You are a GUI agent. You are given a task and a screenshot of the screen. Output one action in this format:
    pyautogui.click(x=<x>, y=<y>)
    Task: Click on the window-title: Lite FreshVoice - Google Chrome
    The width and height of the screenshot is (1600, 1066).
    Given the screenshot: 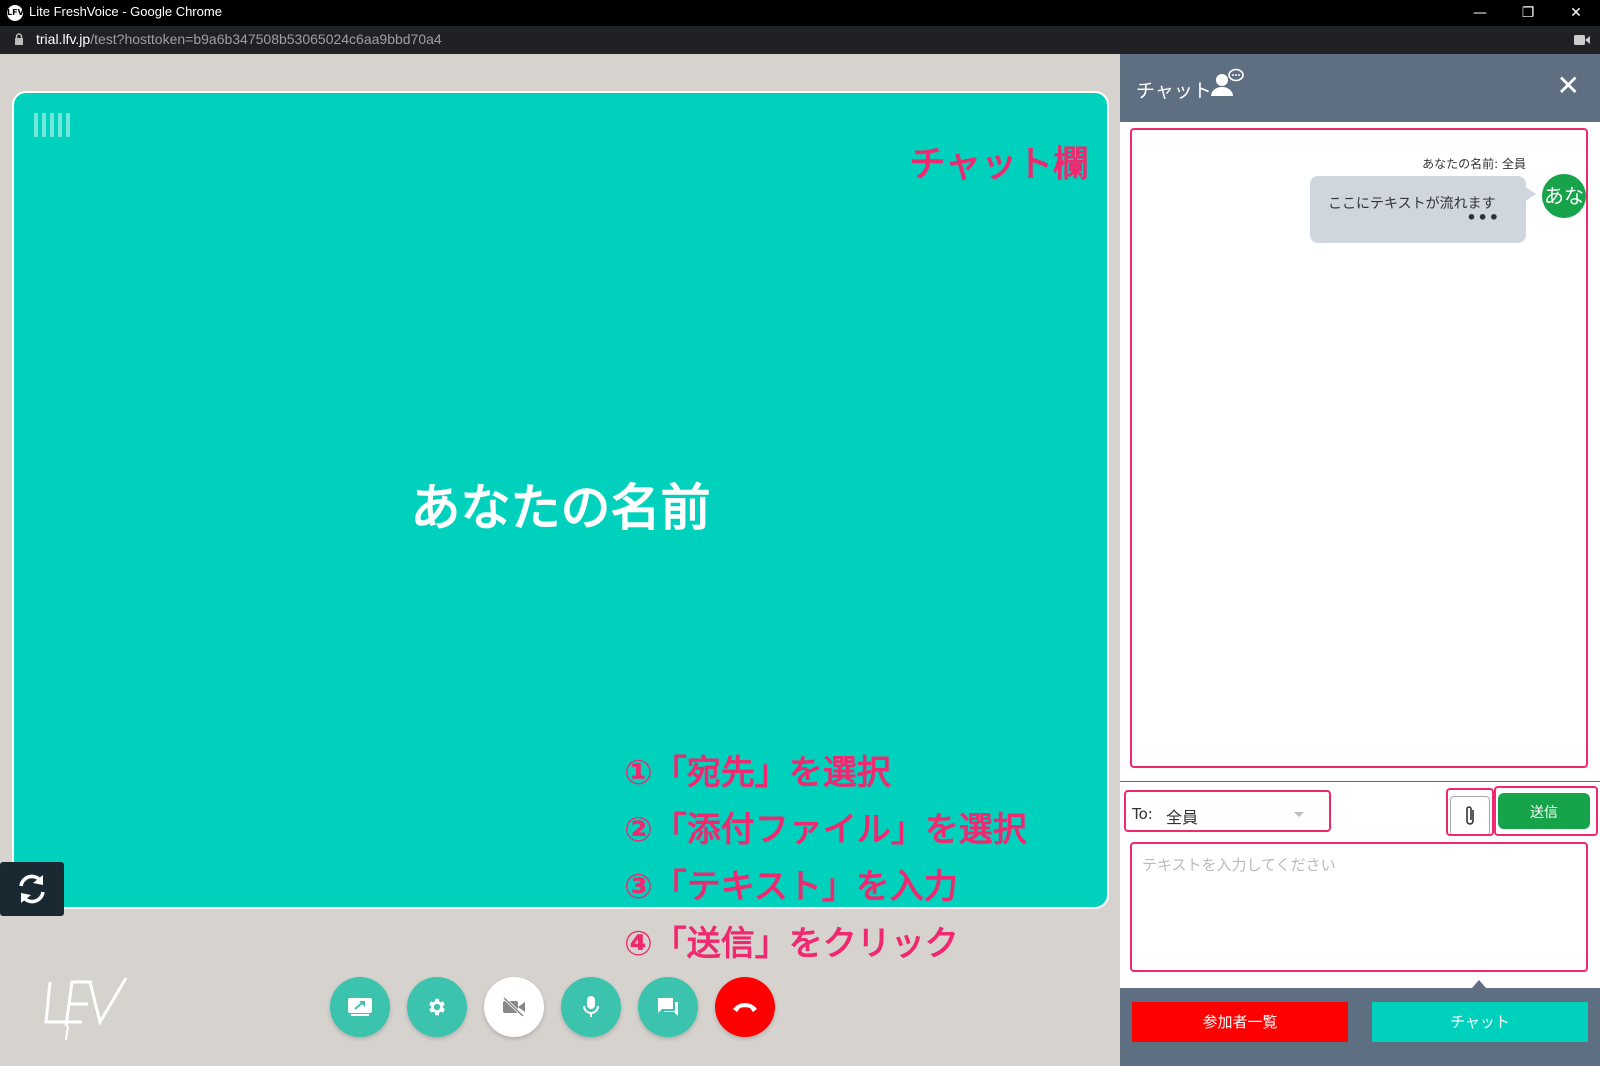 What is the action you would take?
    pyautogui.click(x=125, y=11)
    